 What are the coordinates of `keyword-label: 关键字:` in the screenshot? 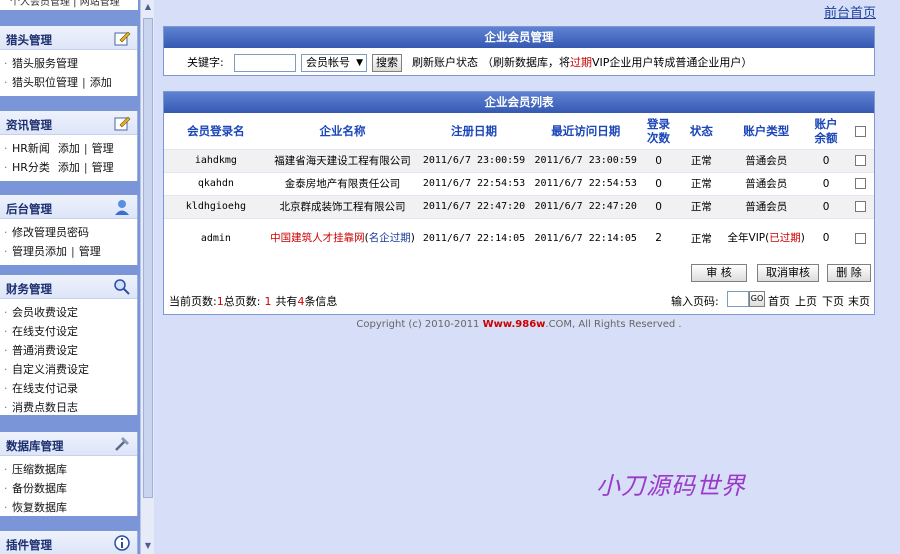 It's located at (205, 62).